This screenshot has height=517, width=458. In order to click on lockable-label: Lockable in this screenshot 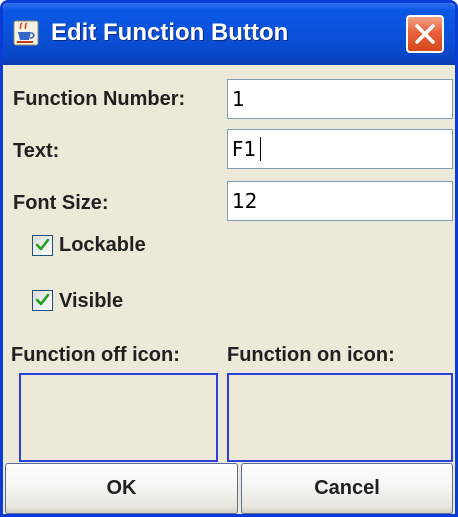, I will do `click(102, 245)`.